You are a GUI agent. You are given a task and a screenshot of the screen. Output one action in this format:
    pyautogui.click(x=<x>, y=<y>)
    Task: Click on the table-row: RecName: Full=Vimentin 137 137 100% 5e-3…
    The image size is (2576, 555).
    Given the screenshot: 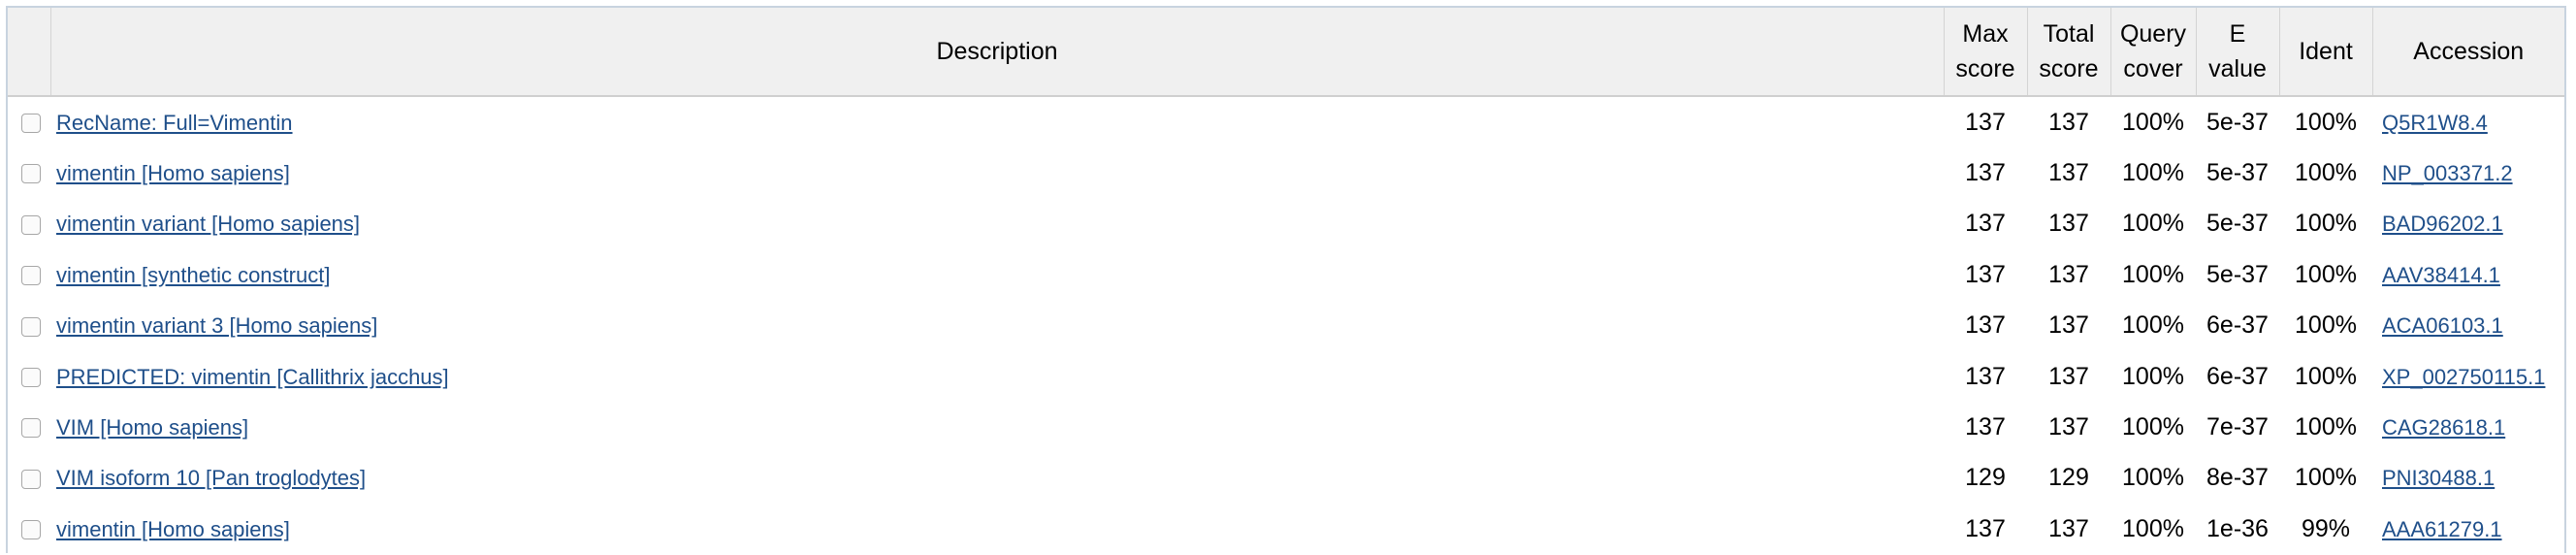 What is the action you would take?
    pyautogui.click(x=1286, y=121)
    